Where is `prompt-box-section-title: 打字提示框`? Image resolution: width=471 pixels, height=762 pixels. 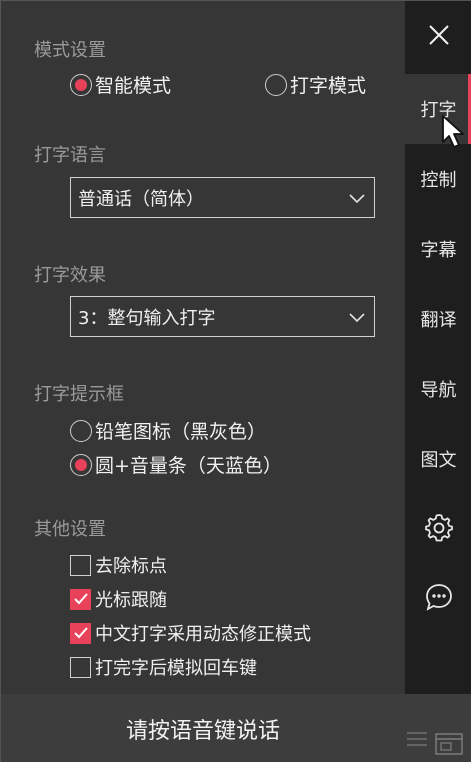 prompt-box-section-title: 打字提示框 is located at coordinates (79, 394).